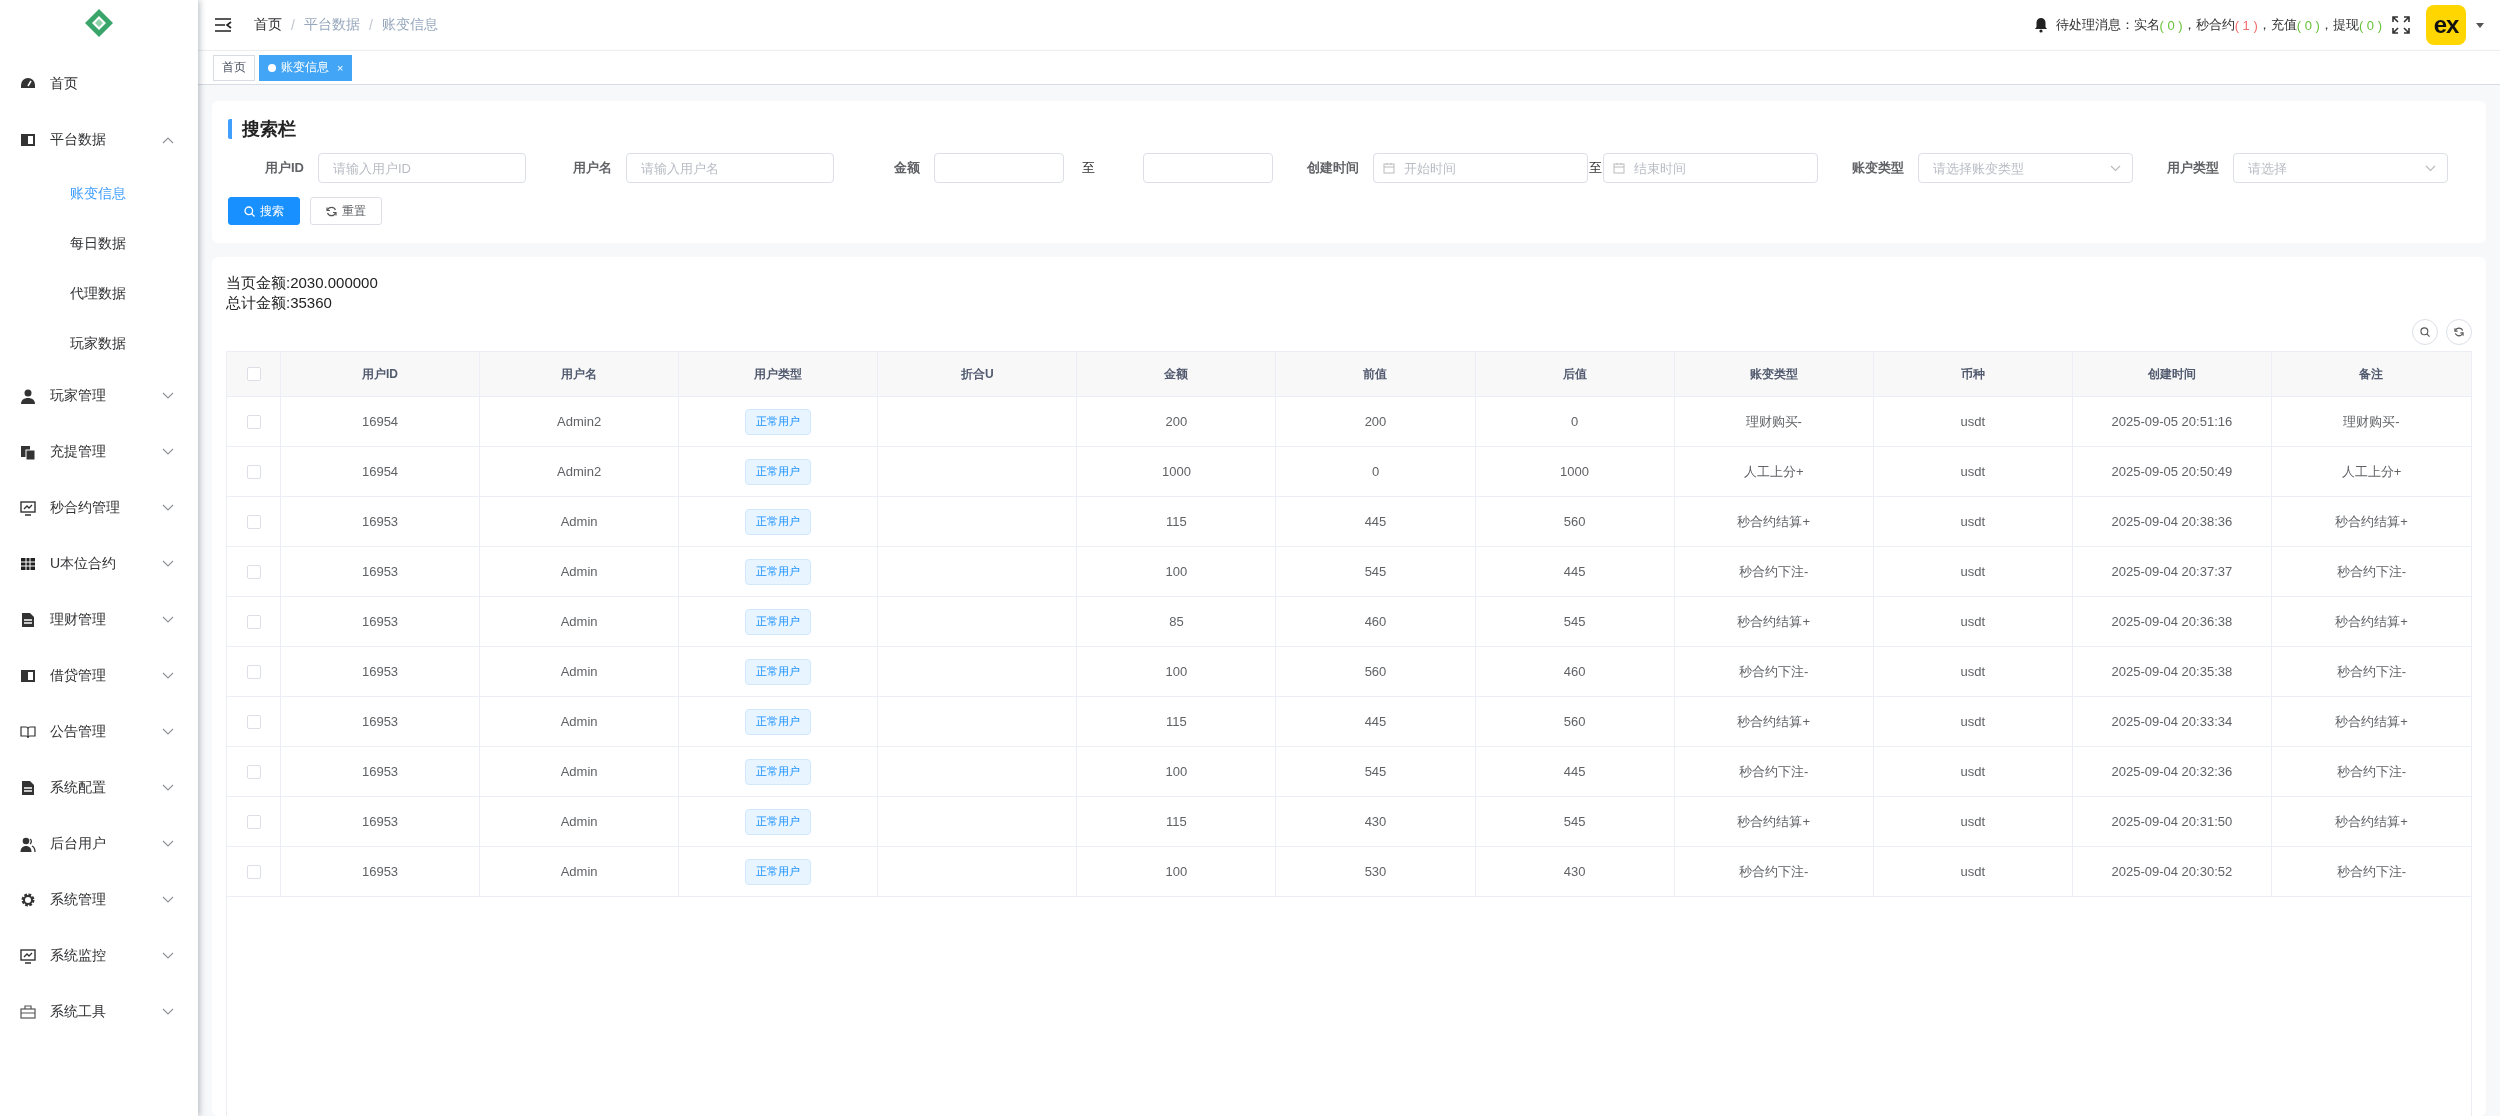 The height and width of the screenshot is (1116, 2500). I want to click on menu-item: 秒合约管理, so click(99, 508).